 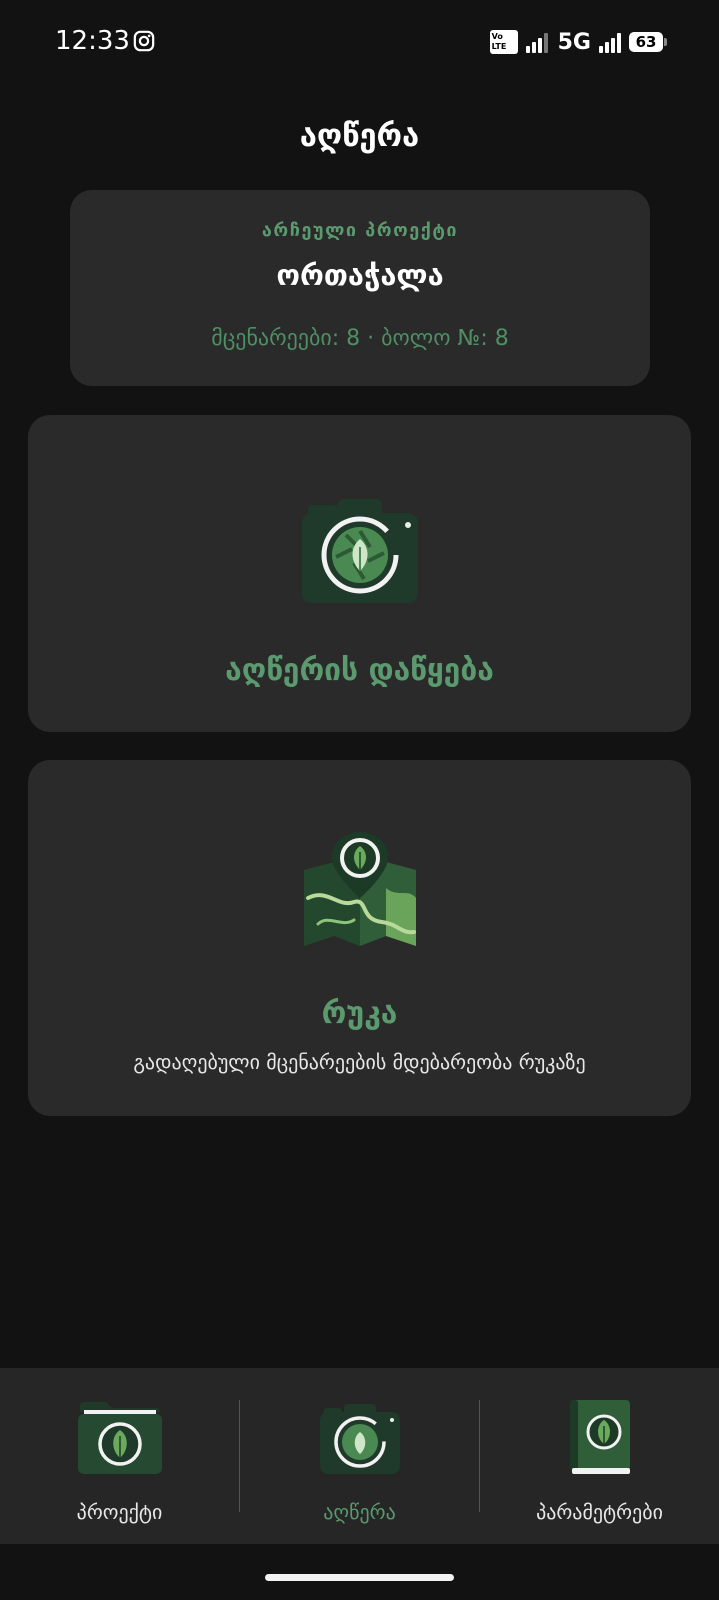 What do you see at coordinates (144, 41) in the screenshot?
I see `instagram-icon` at bounding box center [144, 41].